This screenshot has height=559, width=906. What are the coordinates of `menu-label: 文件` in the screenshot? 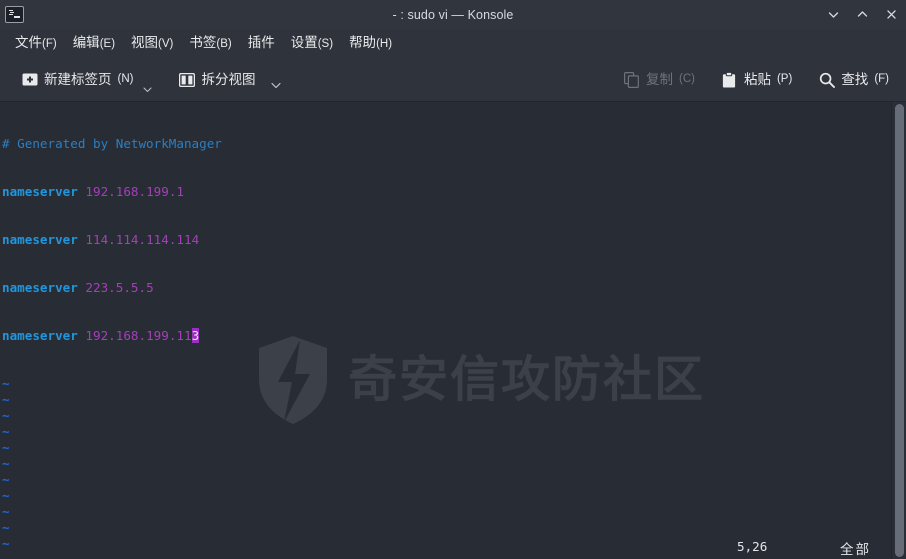 It's located at (28, 42).